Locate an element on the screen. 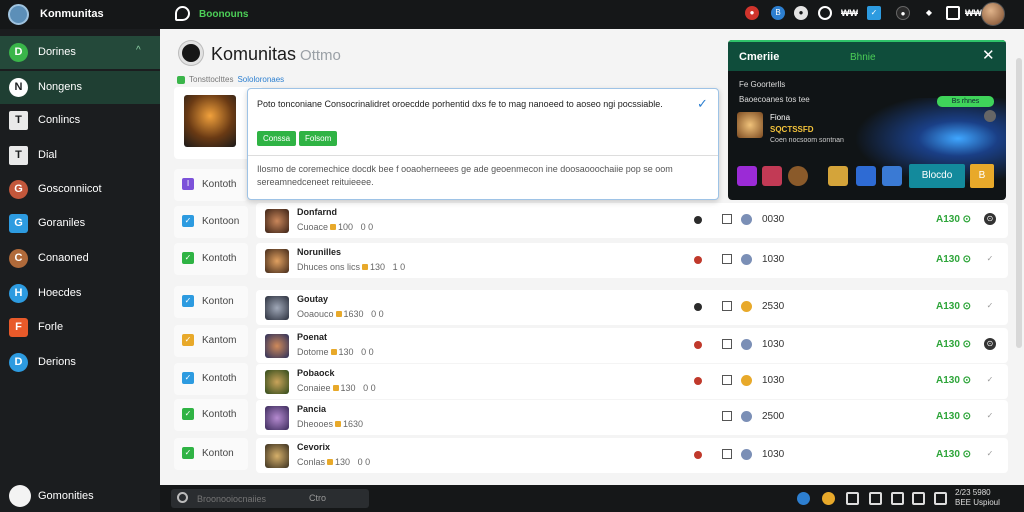 This screenshot has width=1024, height=512. game-panel-subtitle: Bhnie is located at coordinates (863, 57).